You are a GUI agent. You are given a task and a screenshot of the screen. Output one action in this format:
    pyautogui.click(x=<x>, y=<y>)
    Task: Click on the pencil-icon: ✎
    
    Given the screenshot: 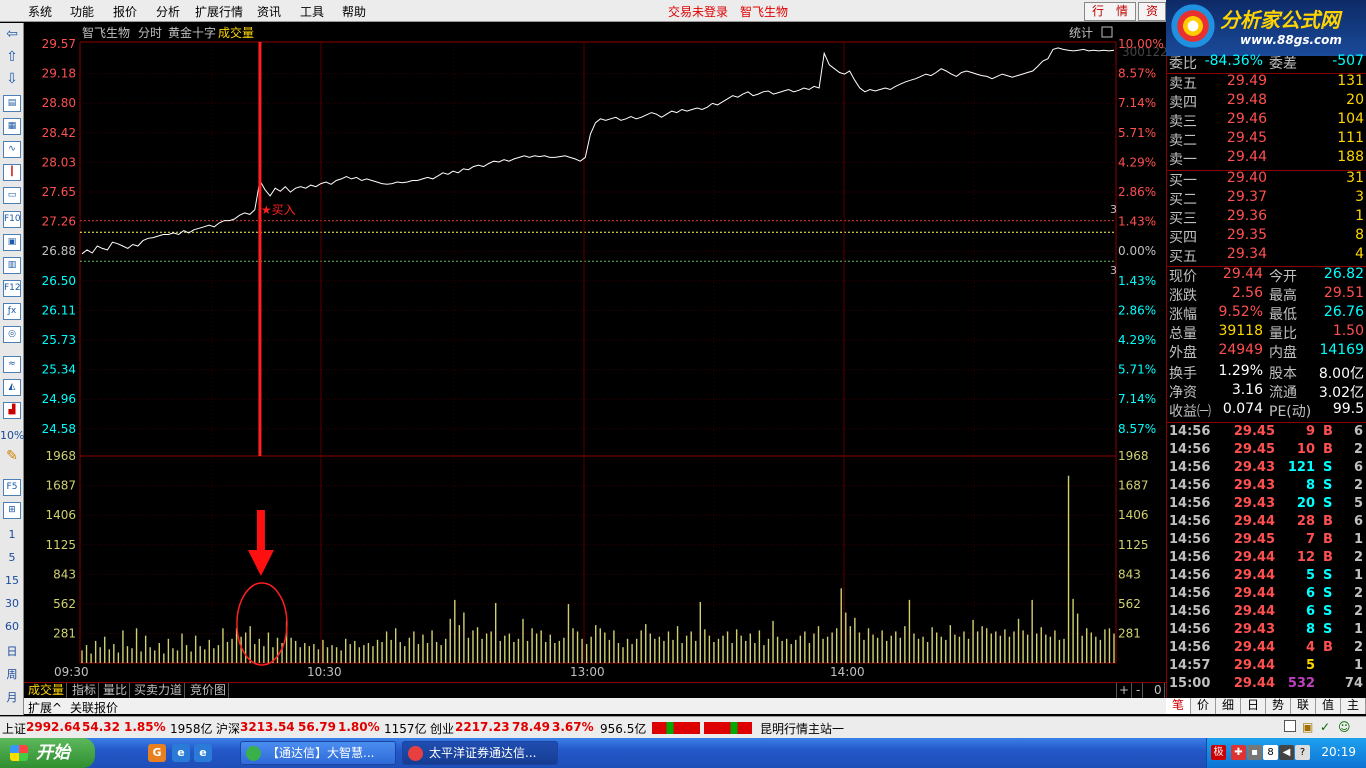 What is the action you would take?
    pyautogui.click(x=12, y=457)
    